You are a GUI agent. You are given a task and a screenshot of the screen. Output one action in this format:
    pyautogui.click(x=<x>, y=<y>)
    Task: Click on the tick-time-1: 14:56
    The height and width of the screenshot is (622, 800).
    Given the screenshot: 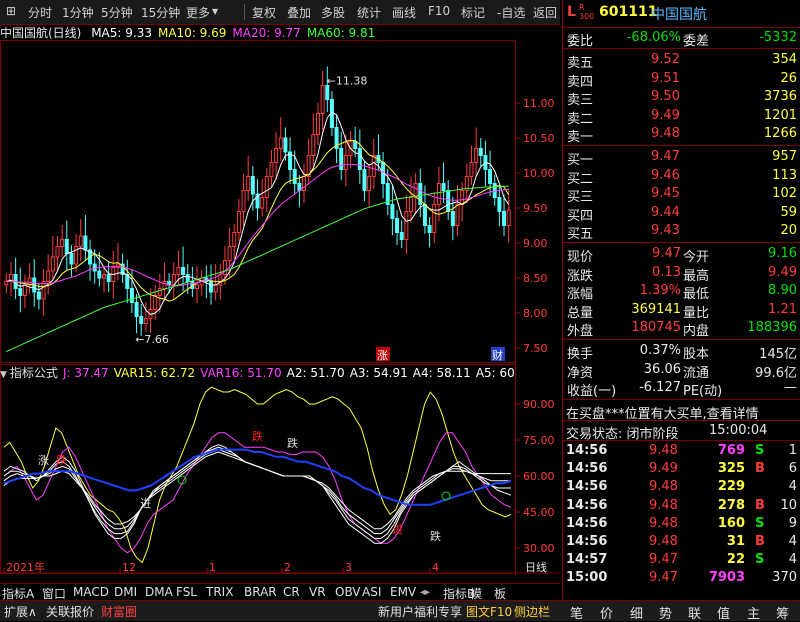 What is the action you would take?
    pyautogui.click(x=587, y=469)
    